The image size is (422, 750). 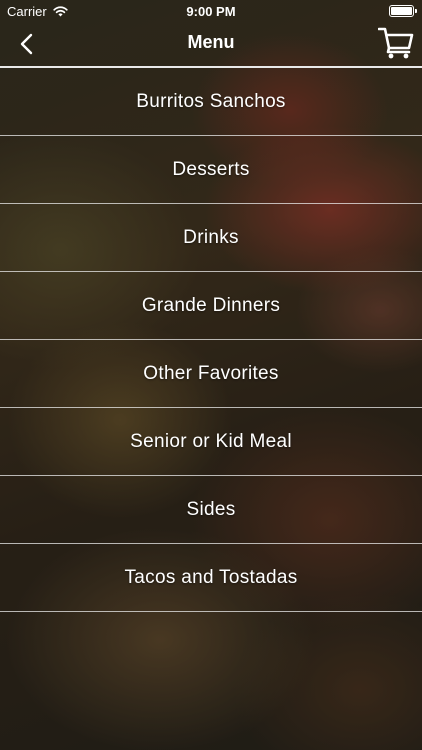 What do you see at coordinates (211, 442) in the screenshot?
I see `menu-item-senior-or-kid-meal: Senior or Kid Meal` at bounding box center [211, 442].